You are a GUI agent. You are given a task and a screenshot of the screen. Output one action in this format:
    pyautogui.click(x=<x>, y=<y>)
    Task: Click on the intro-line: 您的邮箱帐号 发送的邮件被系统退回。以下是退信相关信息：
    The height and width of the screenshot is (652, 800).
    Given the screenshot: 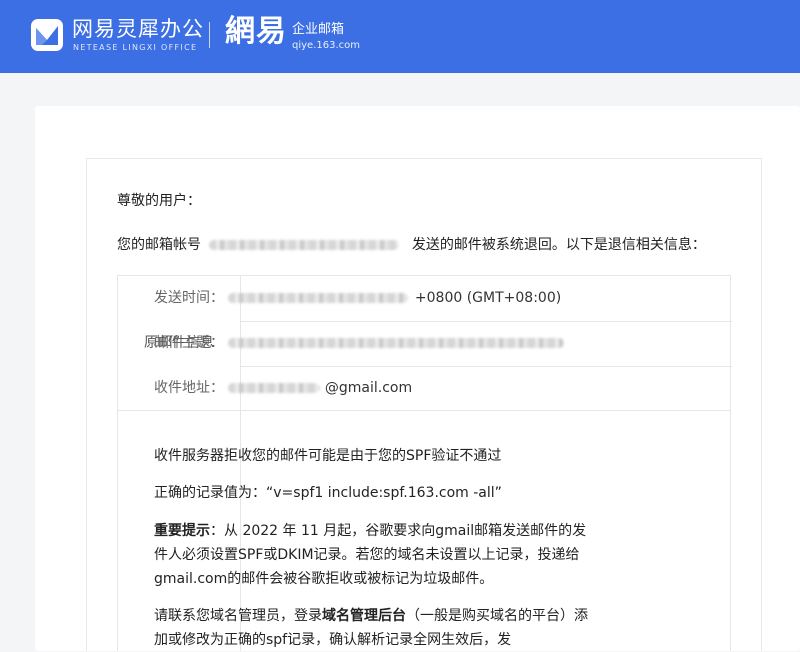 What is the action you would take?
    pyautogui.click(x=411, y=245)
    